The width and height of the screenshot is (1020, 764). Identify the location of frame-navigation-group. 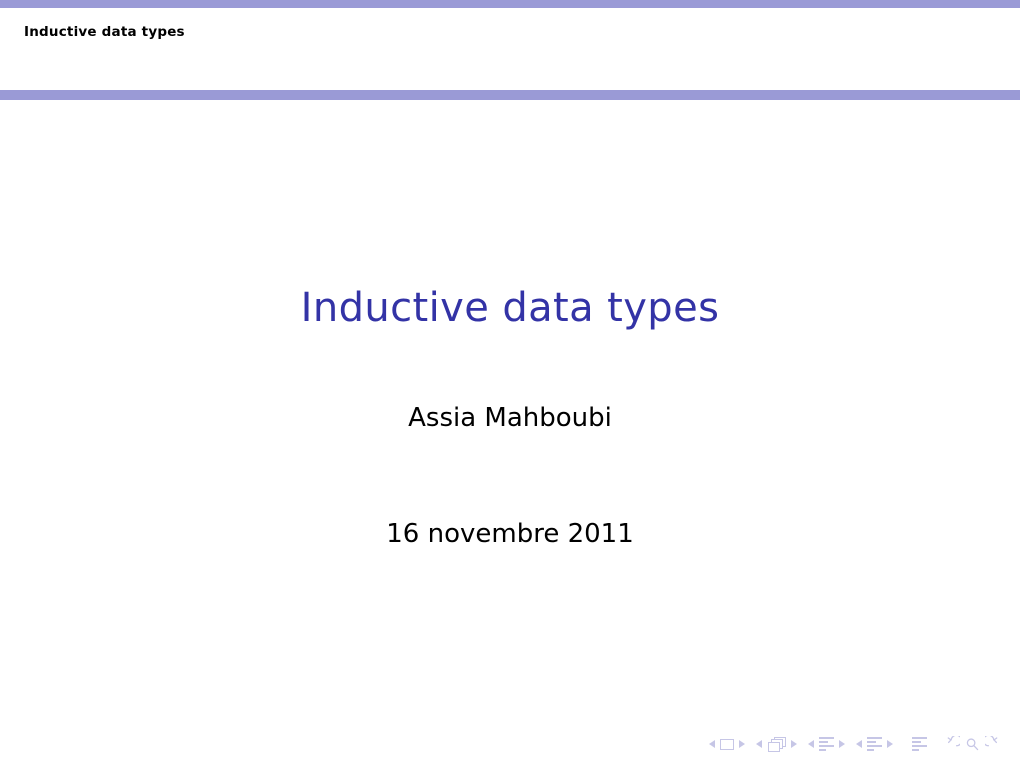
(776, 744).